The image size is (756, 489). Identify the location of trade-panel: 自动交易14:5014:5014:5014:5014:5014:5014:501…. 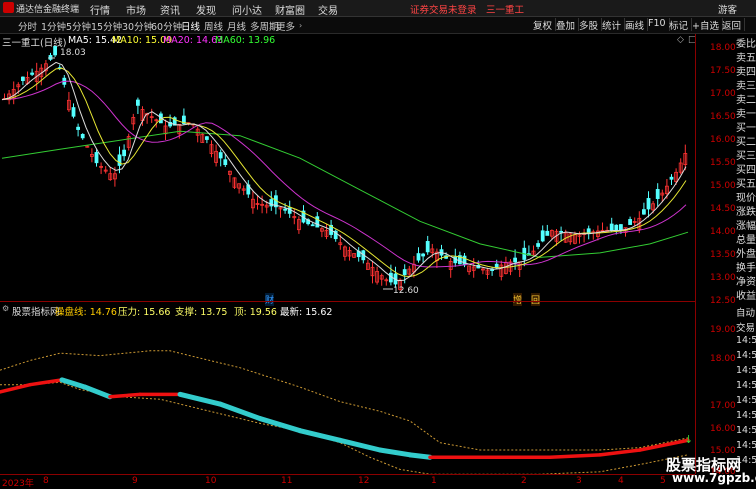
(745, 389).